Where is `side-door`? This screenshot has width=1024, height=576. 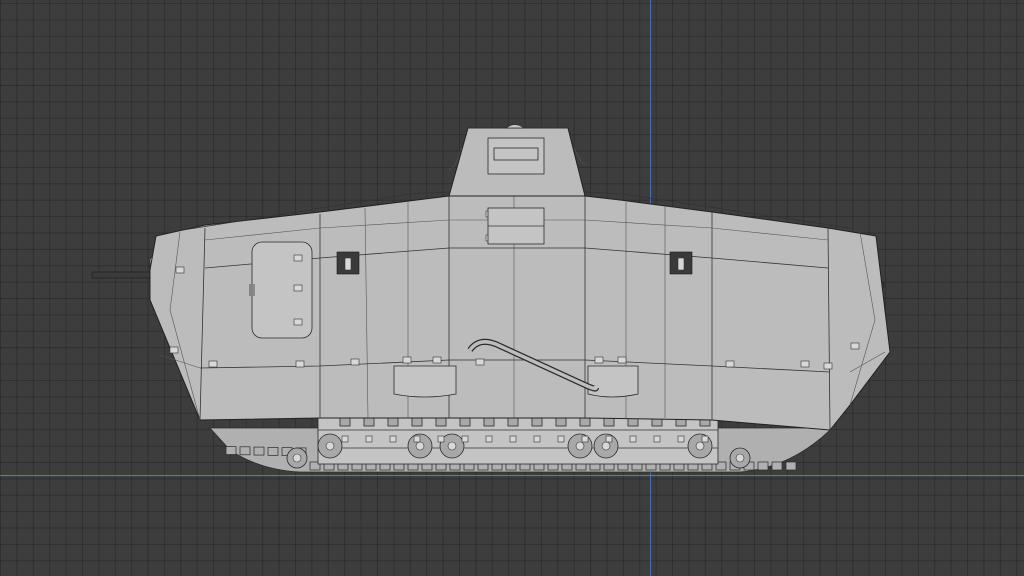 side-door is located at coordinates (282, 290).